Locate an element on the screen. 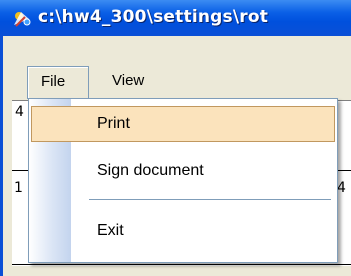 The image size is (351, 276). menu-item-label: Print is located at coordinates (113, 123).